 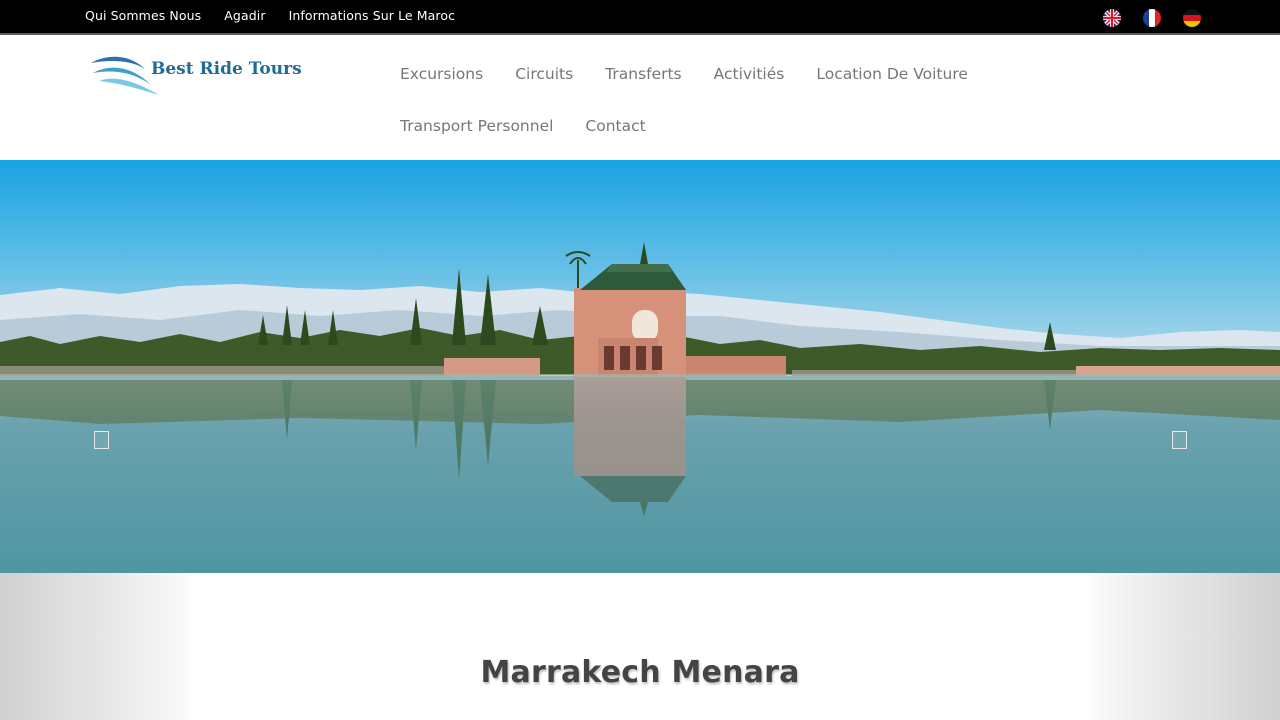 What do you see at coordinates (143, 15) in the screenshot?
I see `top-link-qui-sommes-nous: Qui Sommes Nous` at bounding box center [143, 15].